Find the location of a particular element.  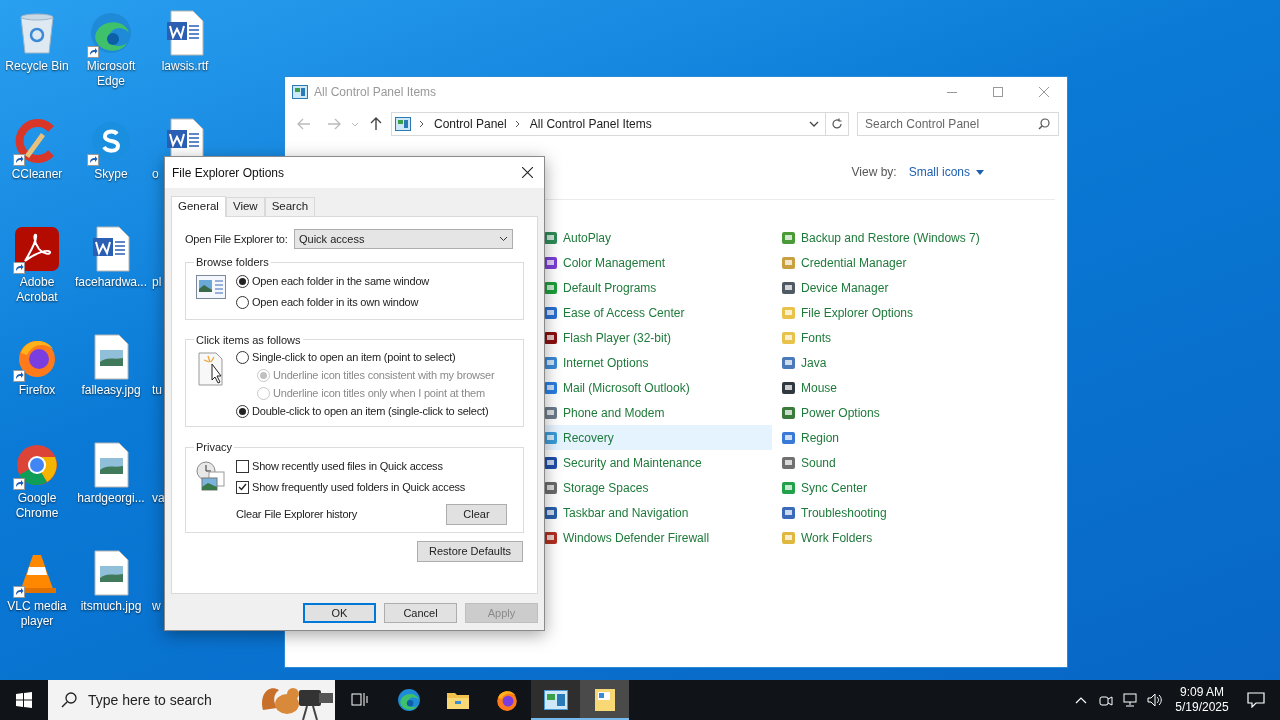

close-icon is located at coordinates (1044, 92).